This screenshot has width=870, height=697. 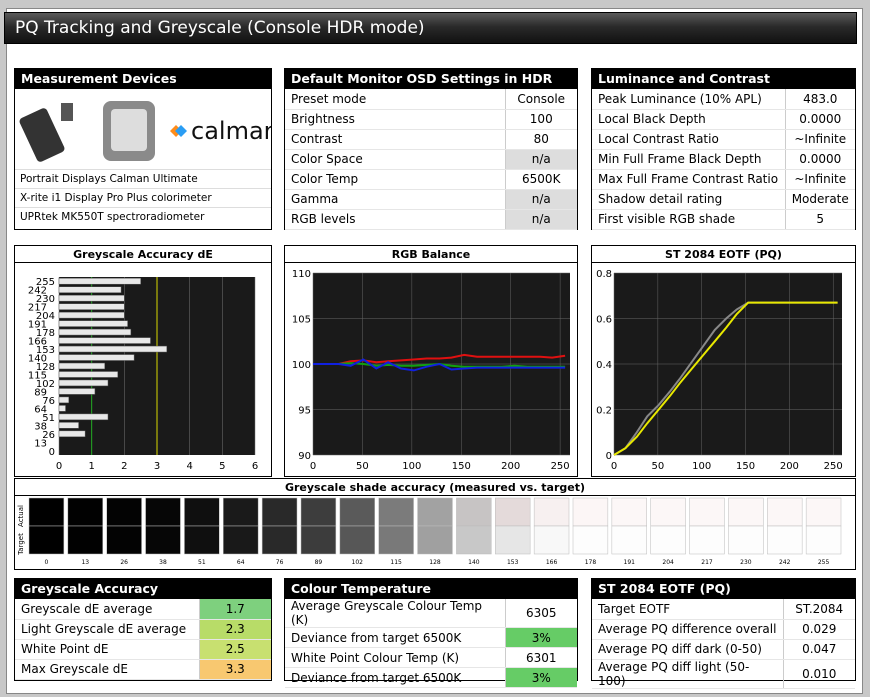 I want to click on shade-label: 204, so click(x=668, y=562).